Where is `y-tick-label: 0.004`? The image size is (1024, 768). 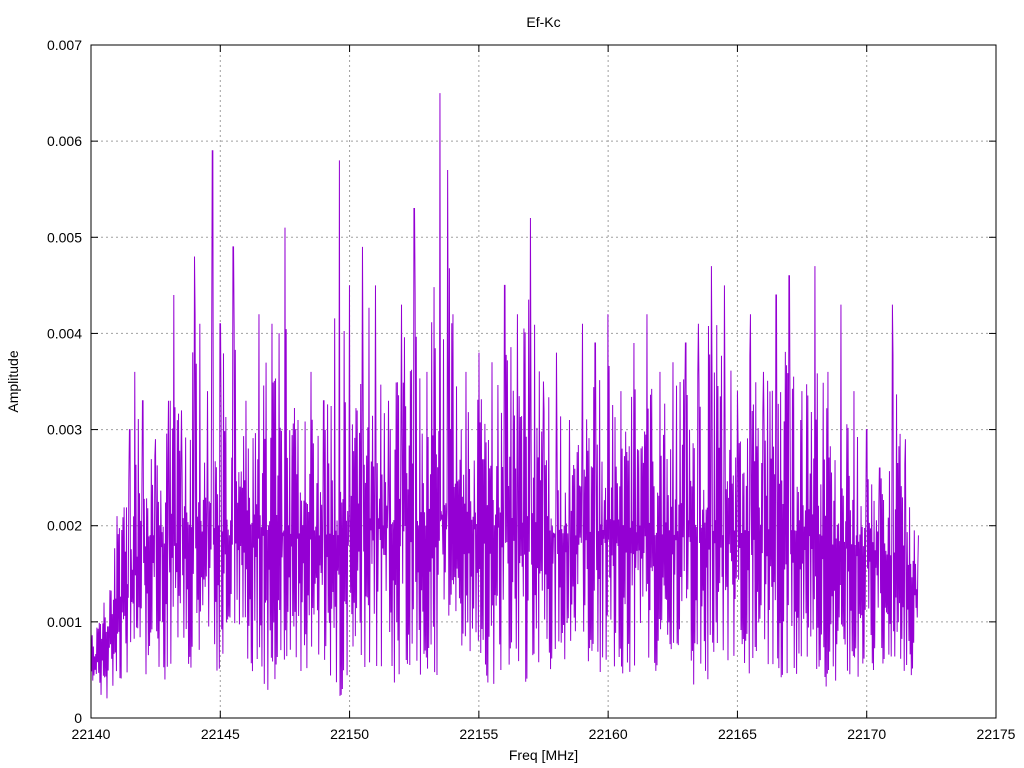 y-tick-label: 0.004 is located at coordinates (64, 333).